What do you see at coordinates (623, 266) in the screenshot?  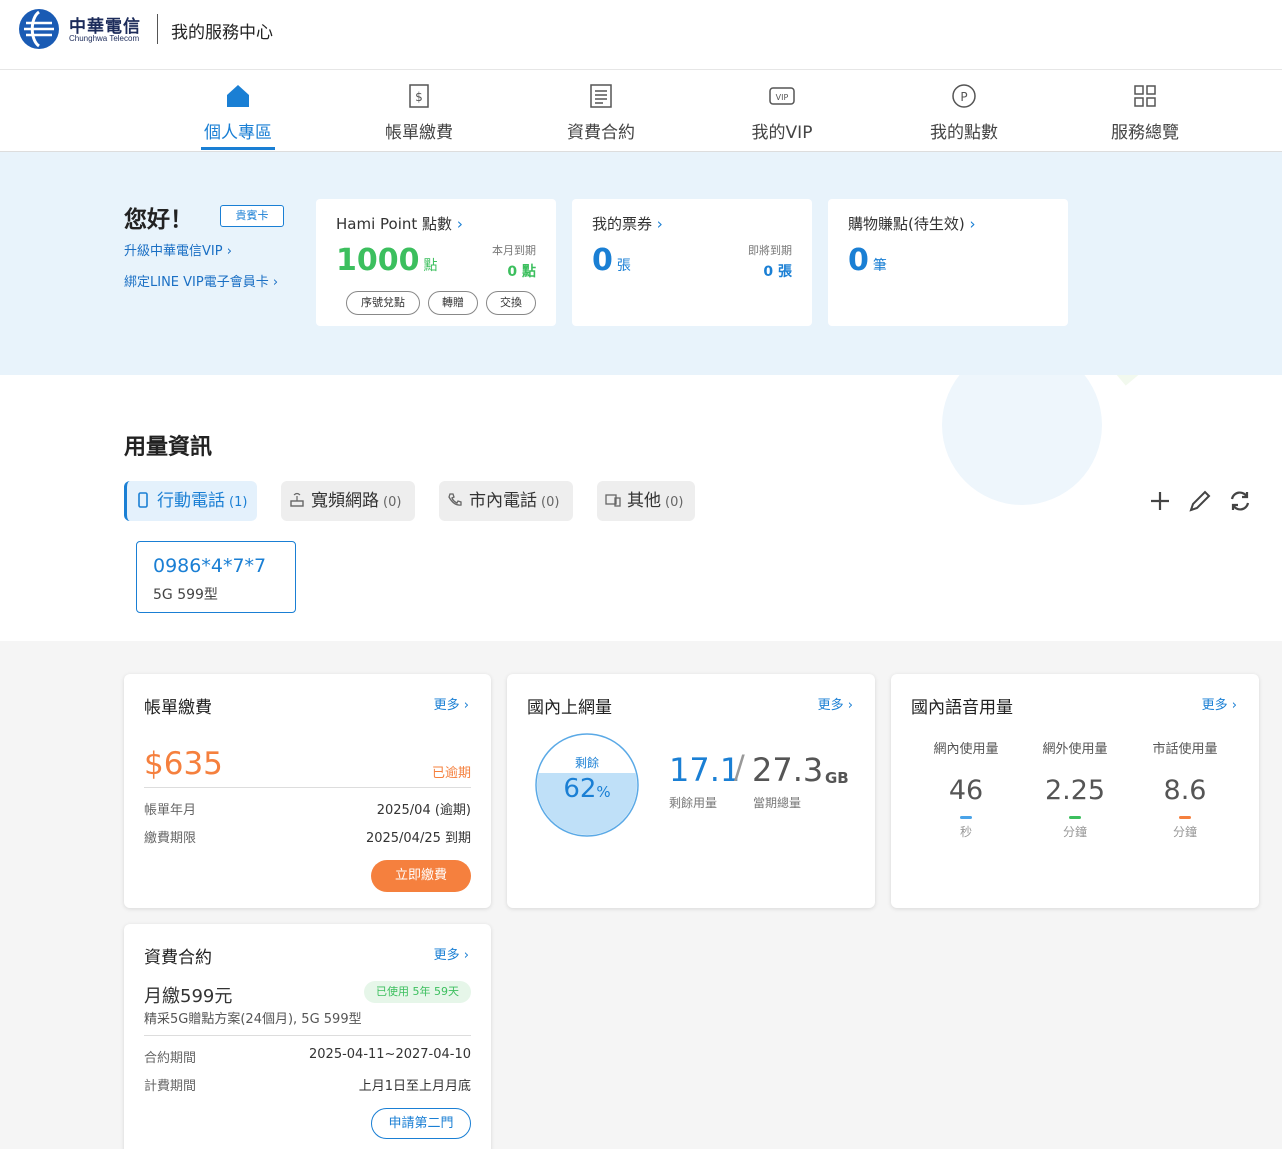 I see `tickets-unit: 張` at bounding box center [623, 266].